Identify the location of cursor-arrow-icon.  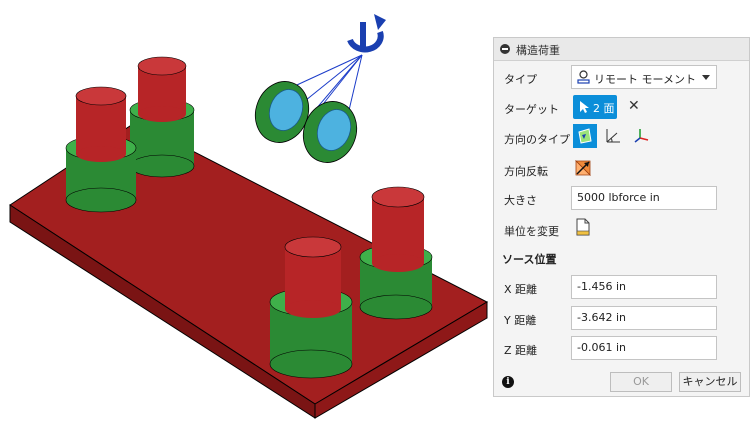
(584, 107).